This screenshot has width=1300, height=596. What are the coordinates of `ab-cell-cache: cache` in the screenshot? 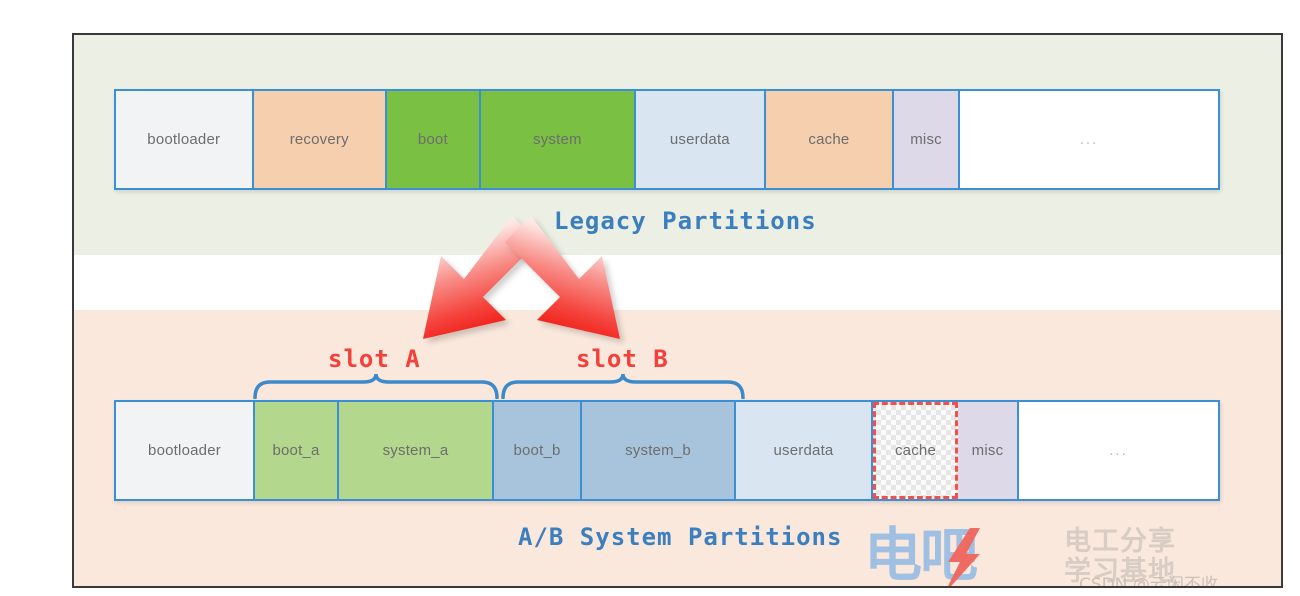 It's located at (915, 450).